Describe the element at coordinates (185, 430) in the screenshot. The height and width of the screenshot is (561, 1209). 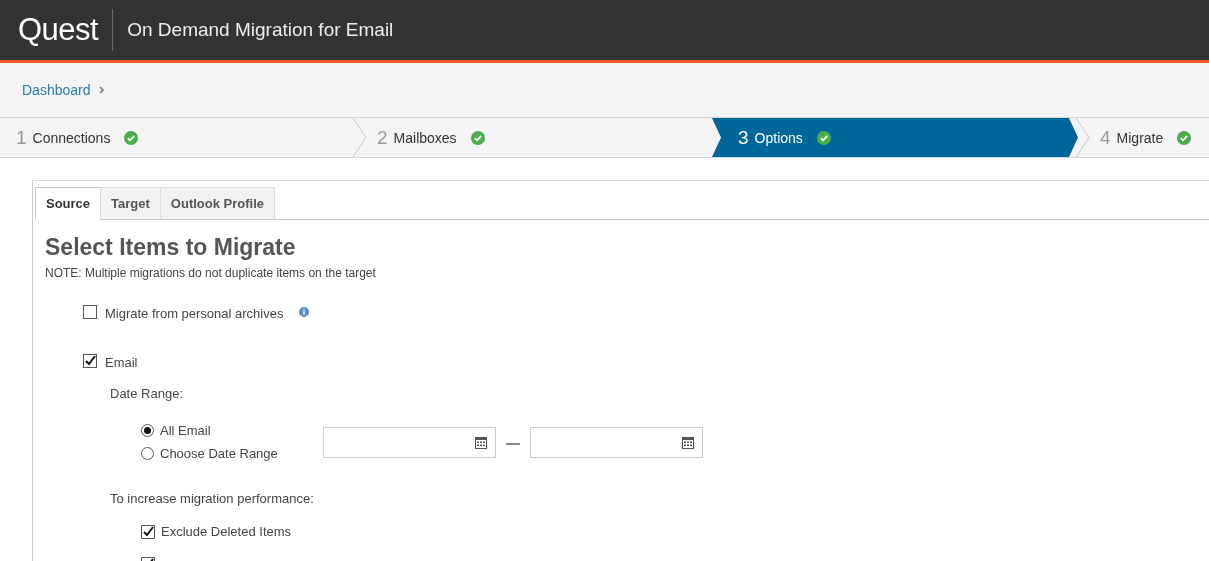
I see `radio-label: All Email` at that location.